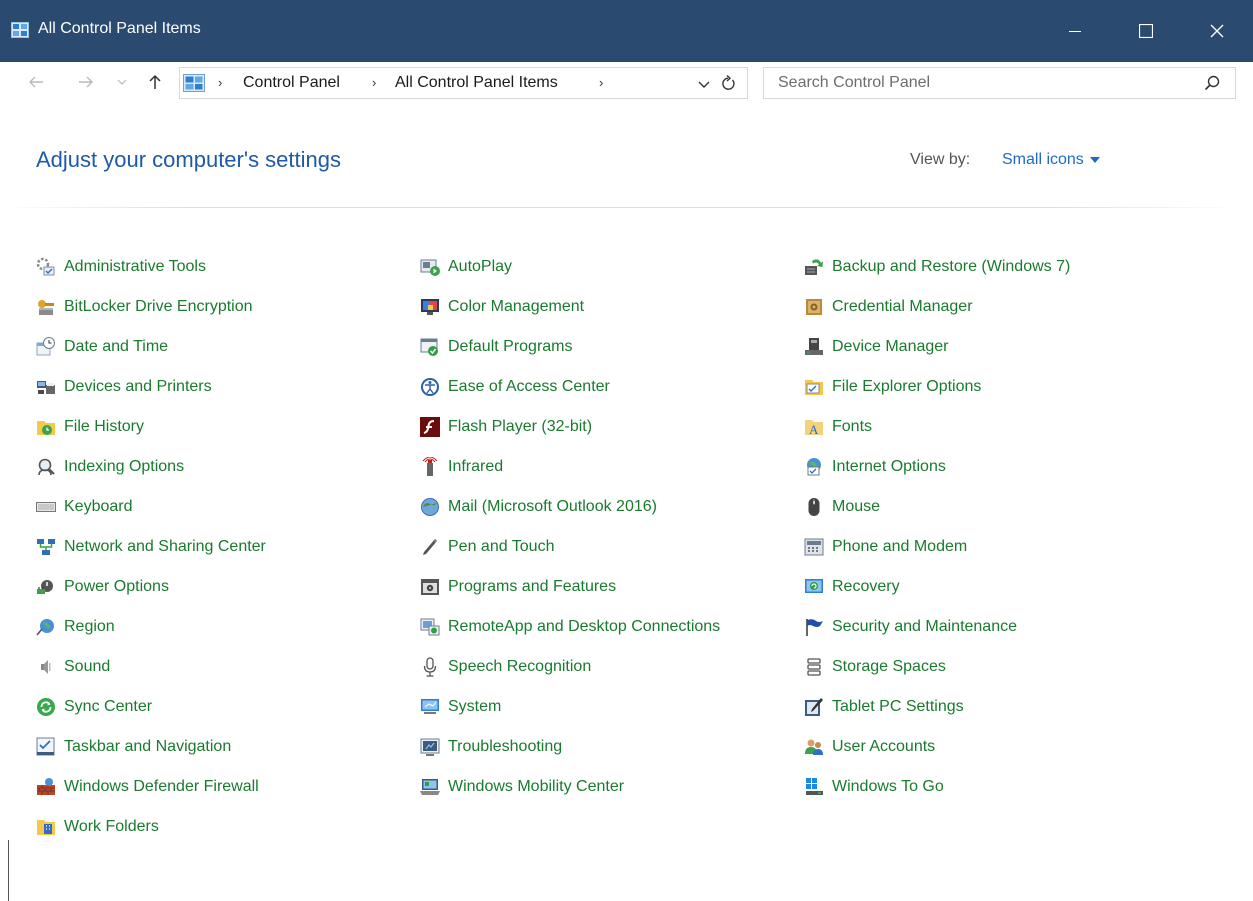 The height and width of the screenshot is (901, 1253). Describe the element at coordinates (529, 387) in the screenshot. I see `item-label: Ease of Access Center` at that location.